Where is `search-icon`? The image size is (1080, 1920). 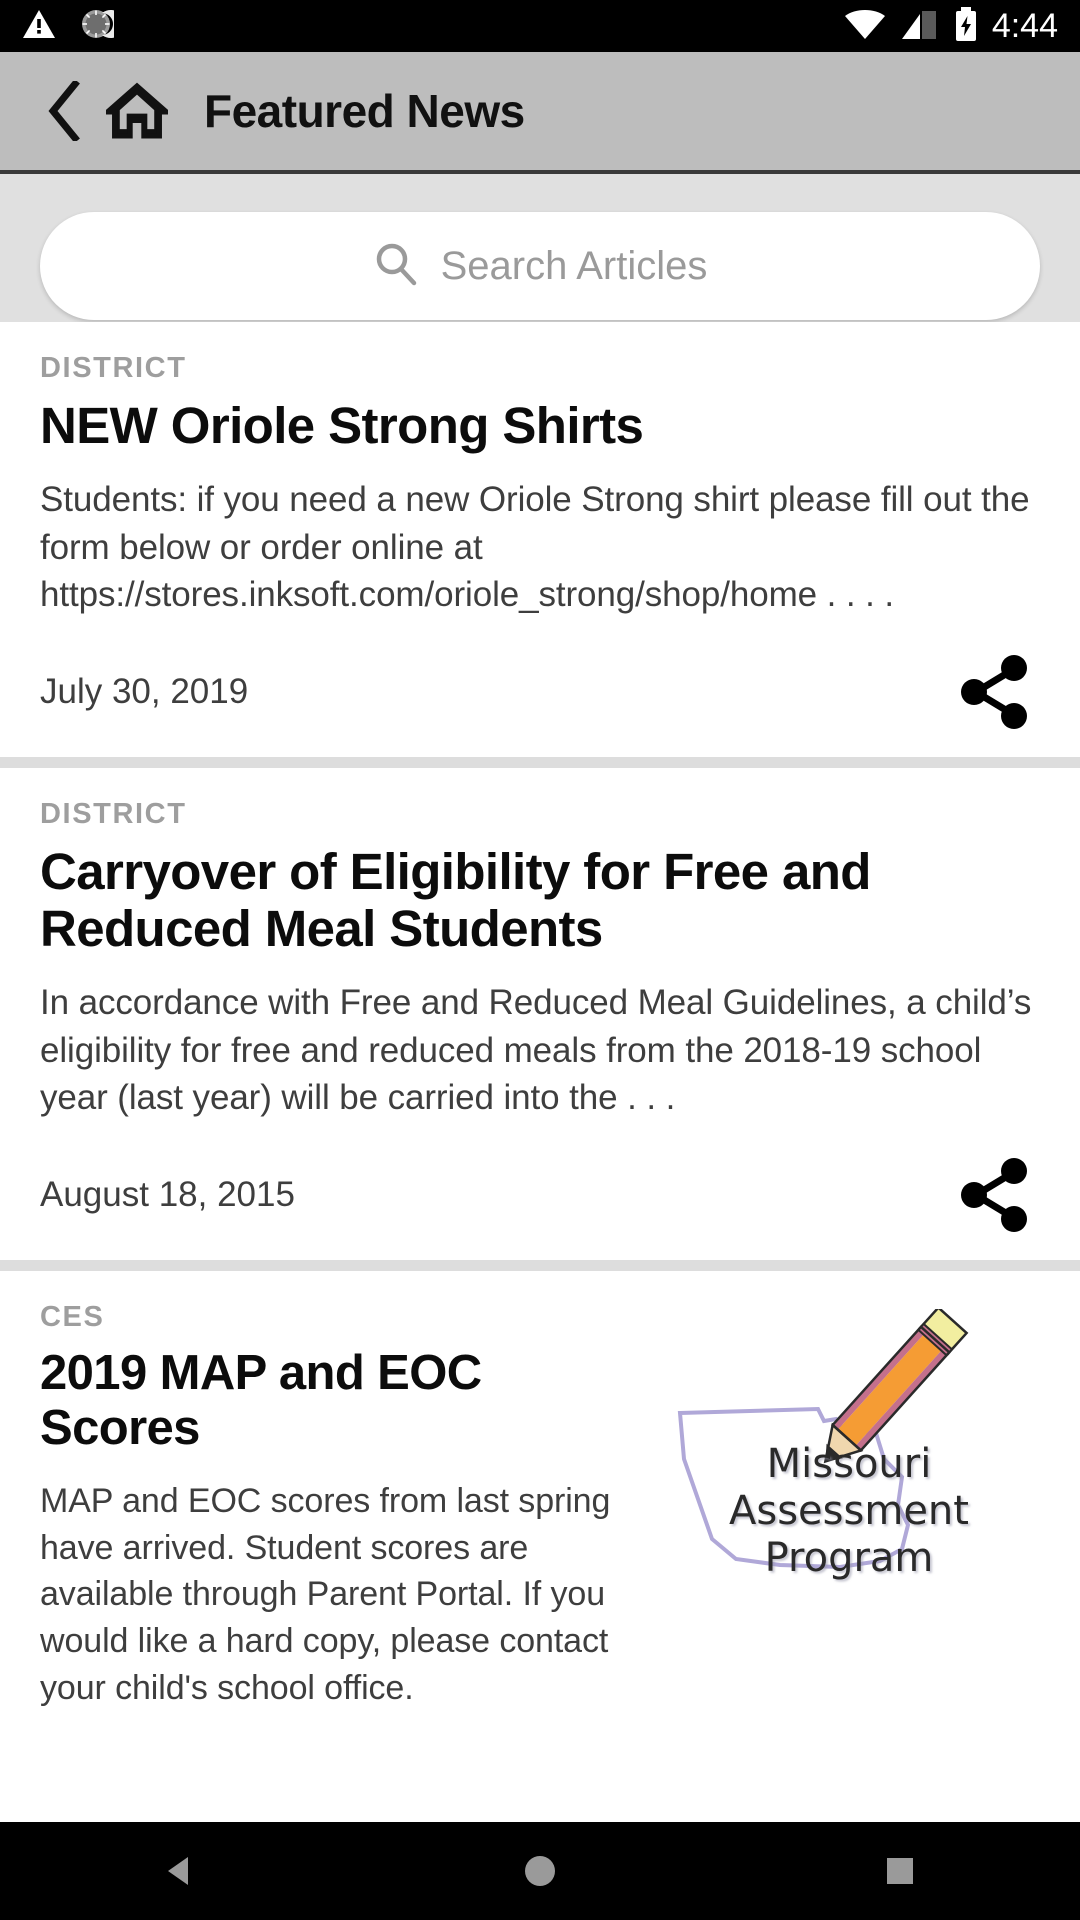 search-icon is located at coordinates (396, 266).